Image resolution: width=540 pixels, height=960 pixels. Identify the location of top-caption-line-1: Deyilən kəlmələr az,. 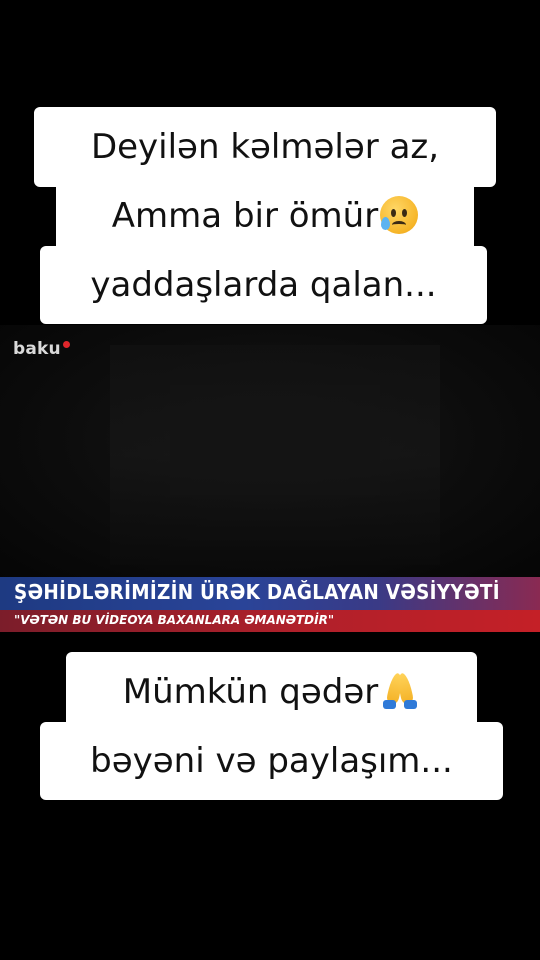
(265, 147).